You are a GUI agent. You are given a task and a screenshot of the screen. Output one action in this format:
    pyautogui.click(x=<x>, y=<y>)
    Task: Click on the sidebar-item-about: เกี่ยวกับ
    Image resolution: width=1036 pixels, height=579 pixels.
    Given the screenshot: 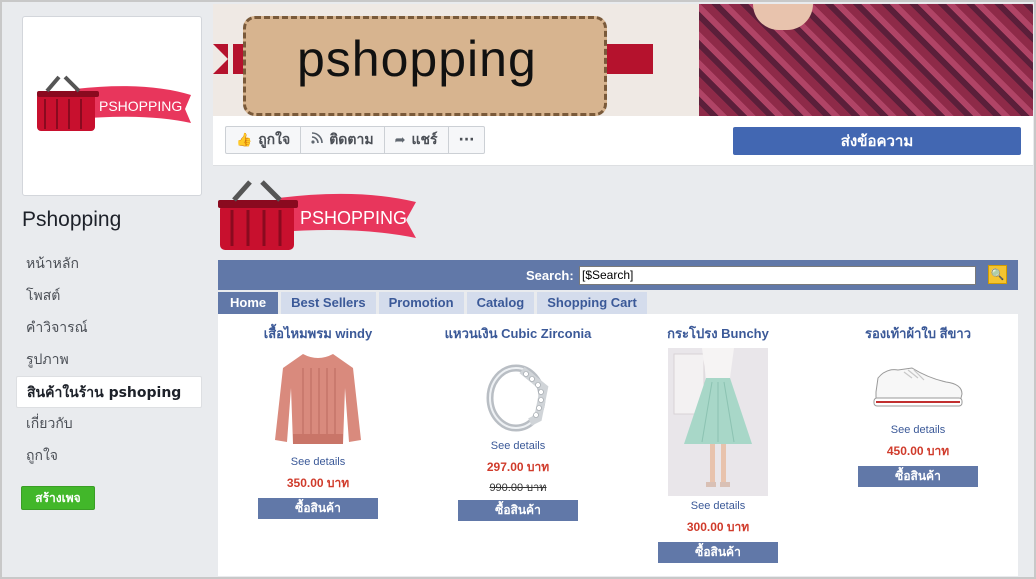 What is the action you would take?
    pyautogui.click(x=109, y=424)
    